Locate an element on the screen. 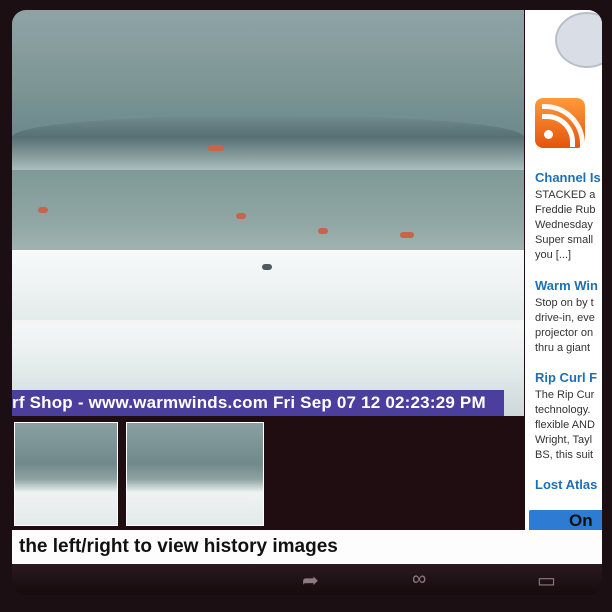  post-excerpt-line: Stop on by t is located at coordinates (564, 303).